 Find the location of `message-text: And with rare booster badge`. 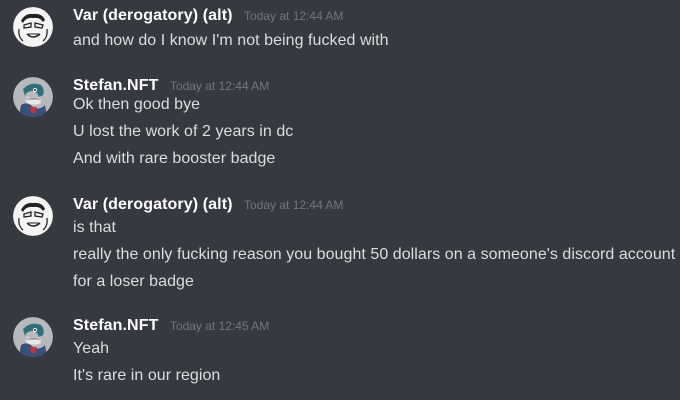

message-text: And with rare booster badge is located at coordinates (174, 158).